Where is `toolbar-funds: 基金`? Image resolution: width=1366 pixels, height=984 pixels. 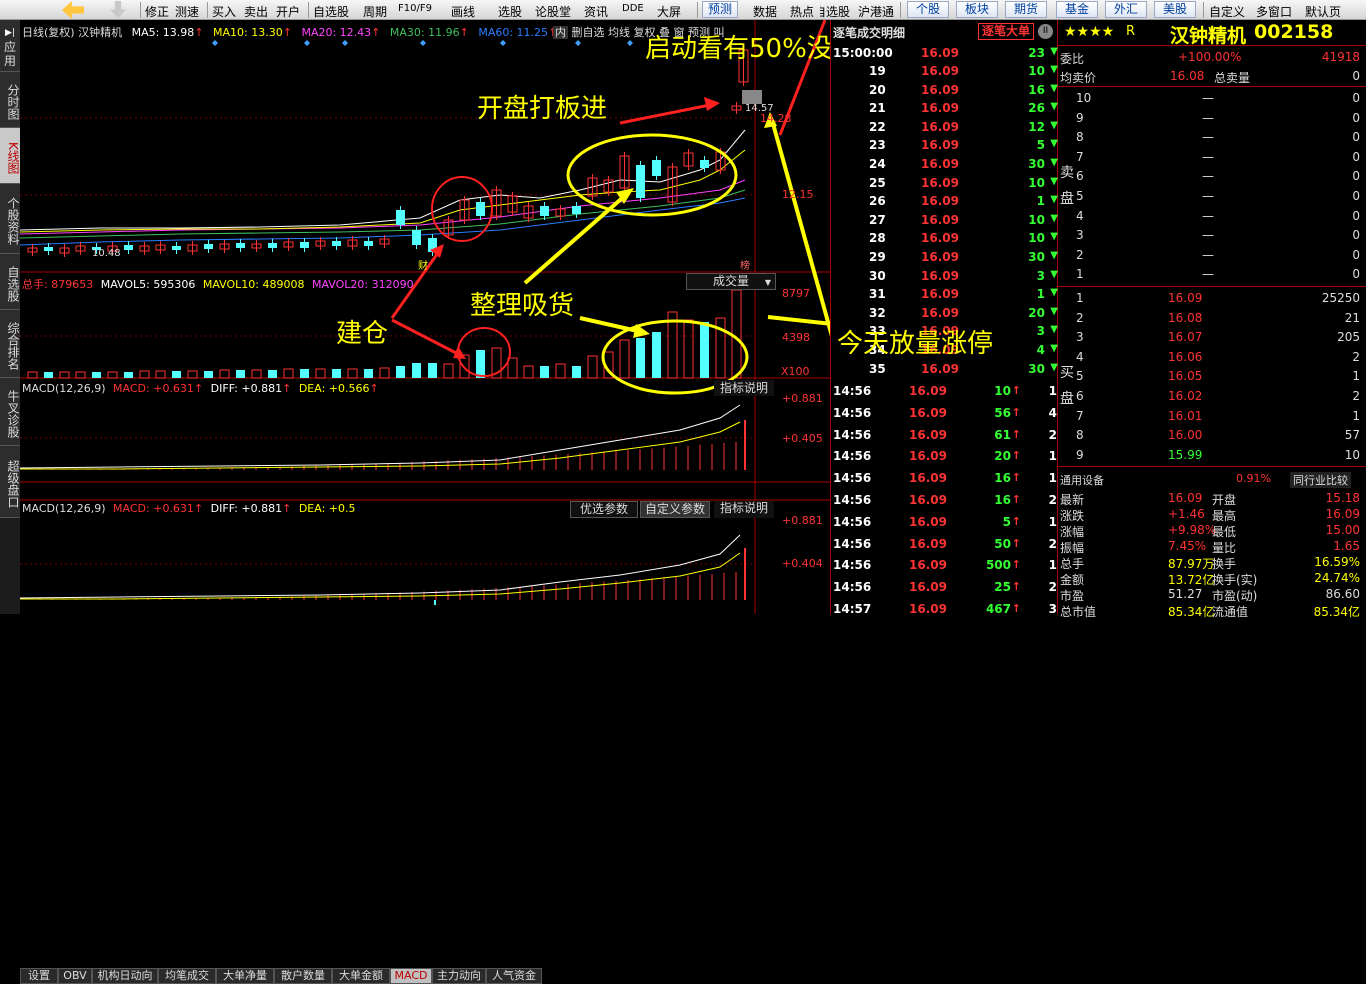
toolbar-funds: 基金 is located at coordinates (1077, 9).